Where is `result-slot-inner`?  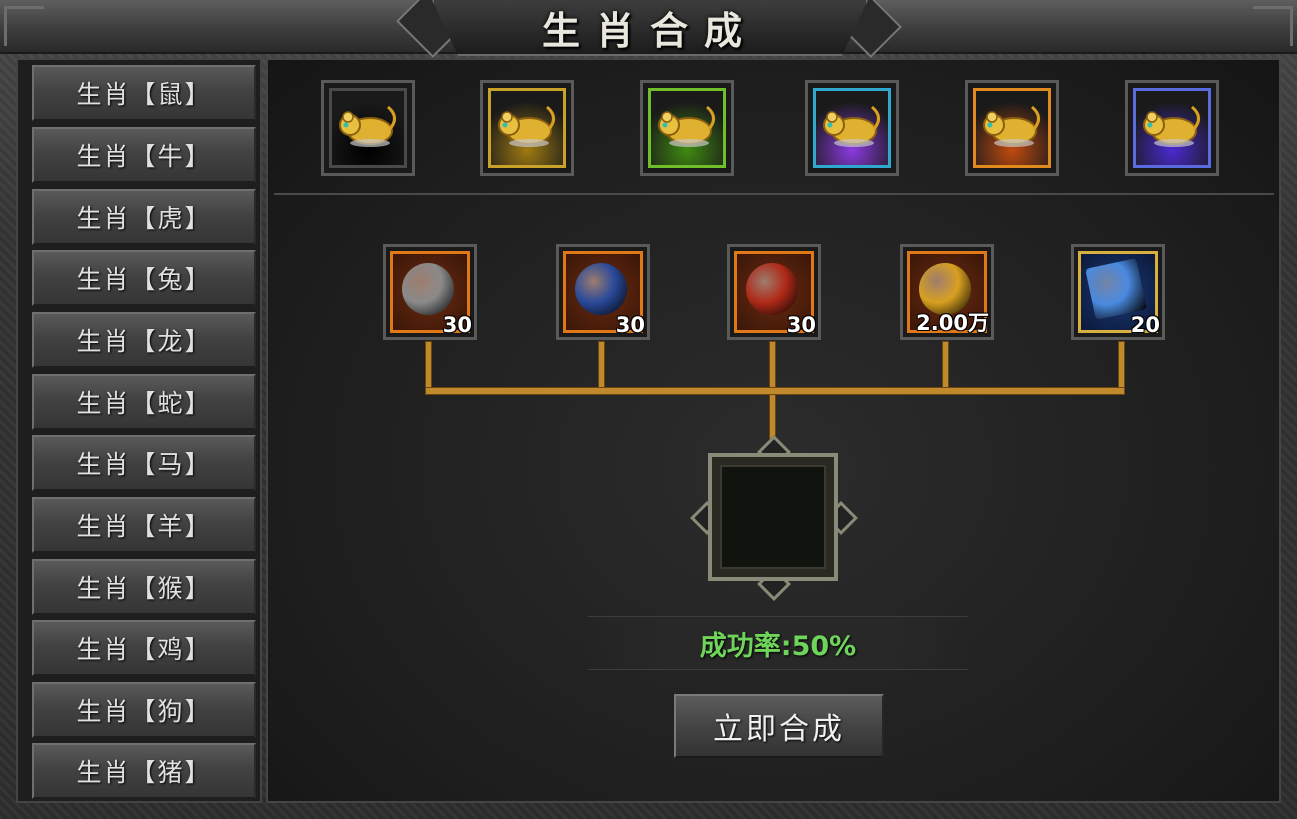
result-slot-inner is located at coordinates (773, 517).